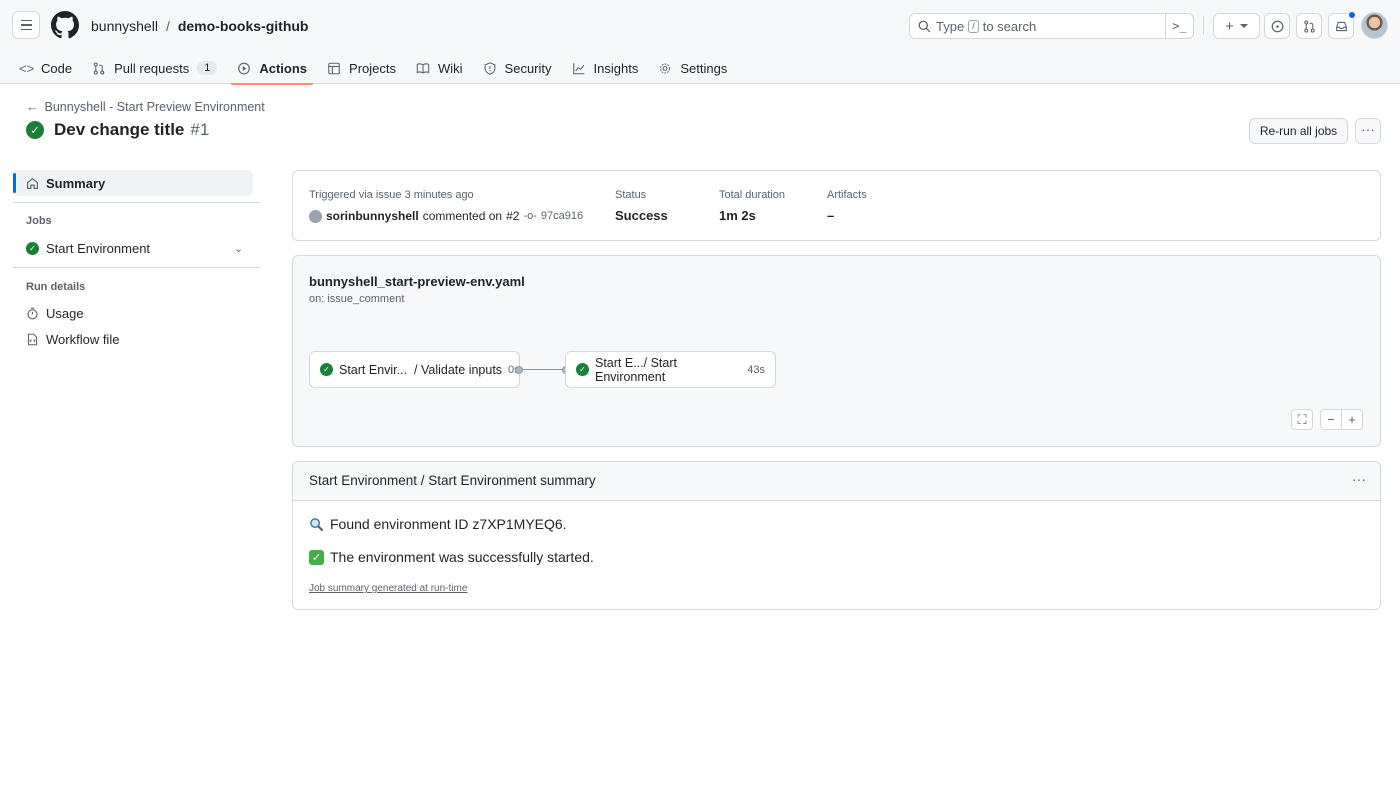 The image size is (1400, 810). I want to click on code-icon: <>, so click(27, 68).